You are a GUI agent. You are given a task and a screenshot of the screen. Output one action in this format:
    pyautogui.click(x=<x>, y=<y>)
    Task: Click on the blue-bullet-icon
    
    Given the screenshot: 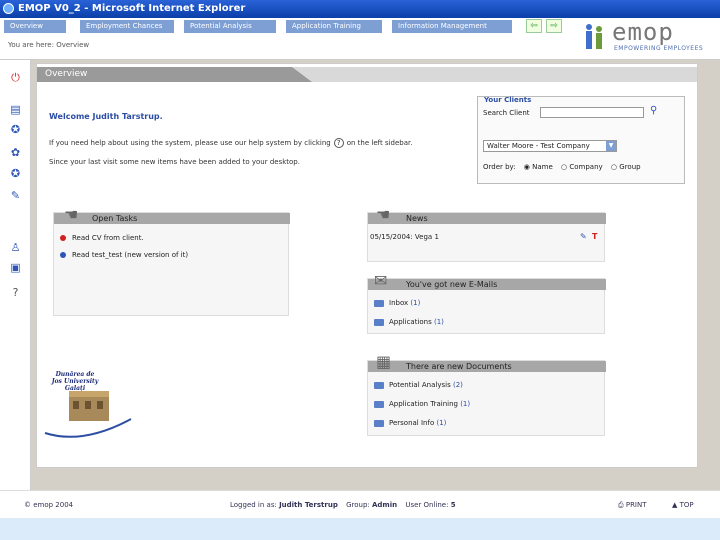 What is the action you would take?
    pyautogui.click(x=63, y=255)
    